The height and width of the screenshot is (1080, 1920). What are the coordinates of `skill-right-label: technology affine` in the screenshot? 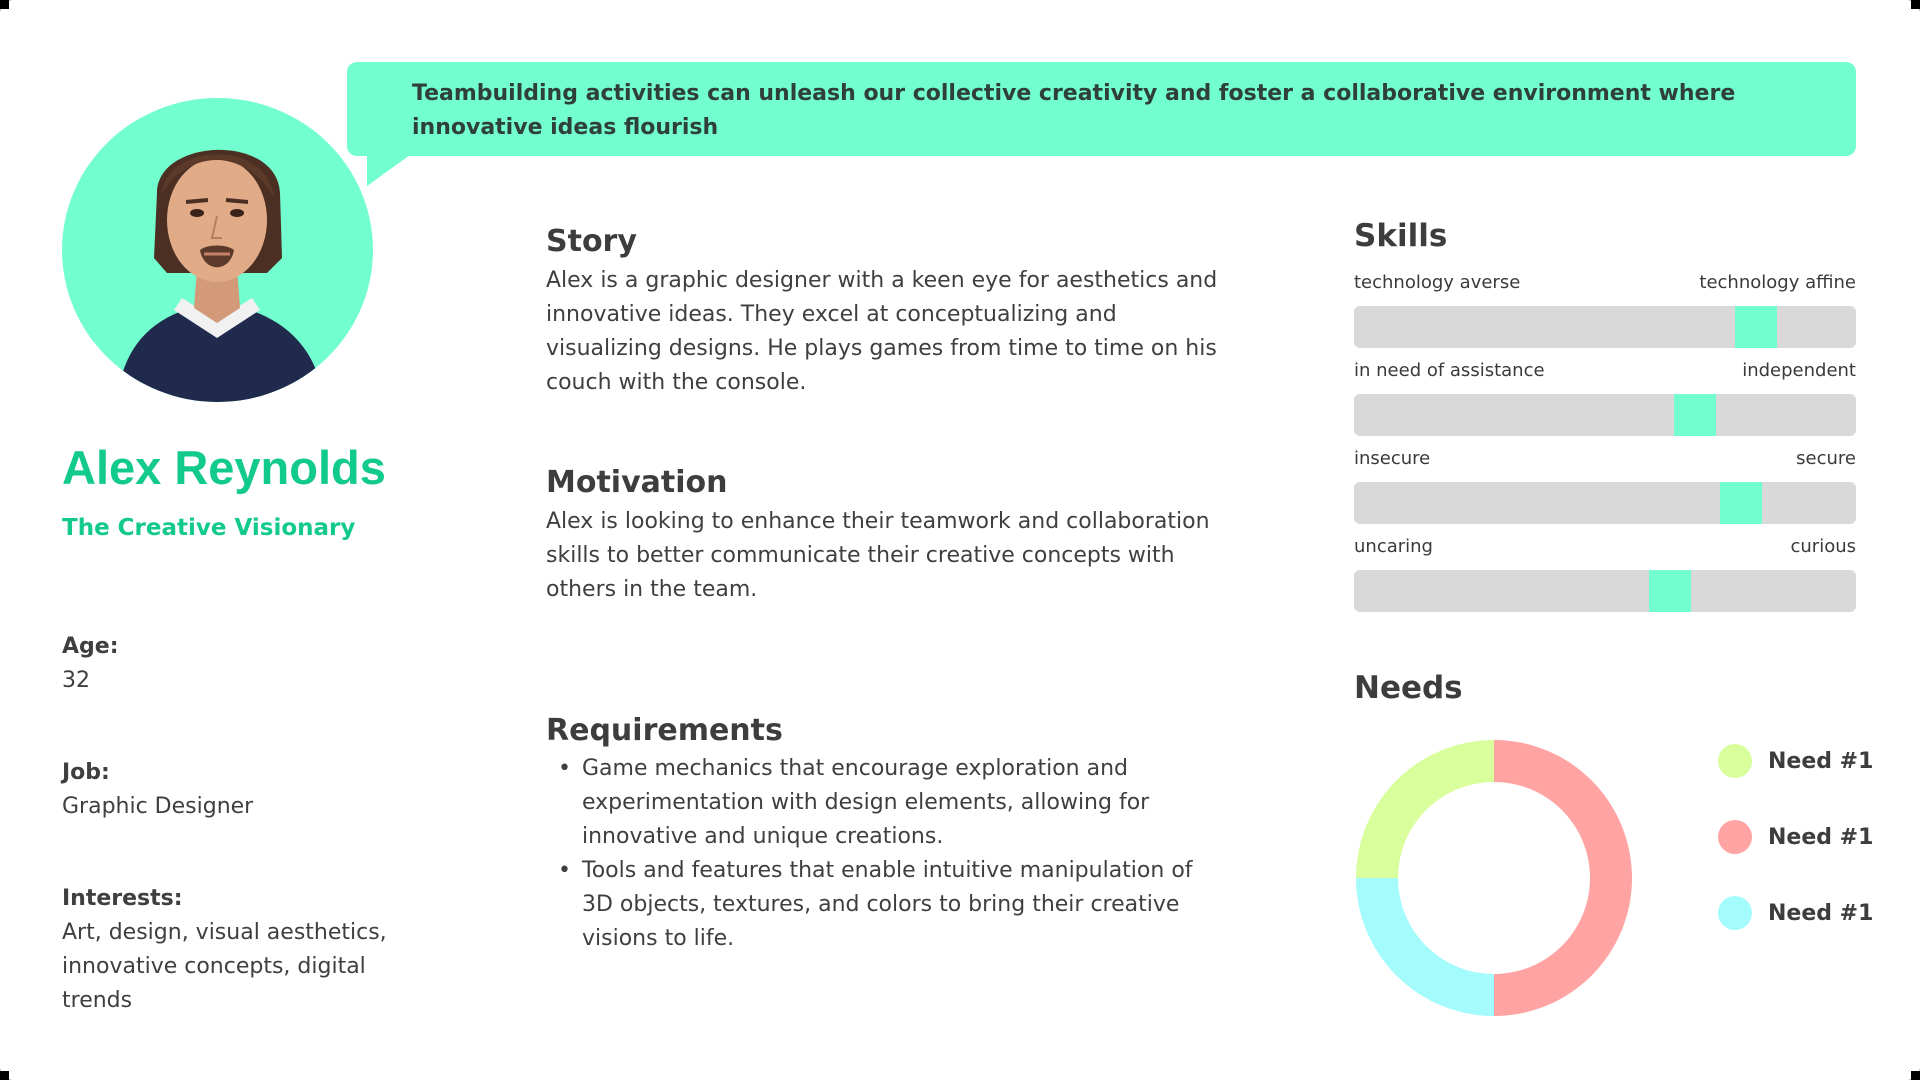 It's located at (1777, 282).